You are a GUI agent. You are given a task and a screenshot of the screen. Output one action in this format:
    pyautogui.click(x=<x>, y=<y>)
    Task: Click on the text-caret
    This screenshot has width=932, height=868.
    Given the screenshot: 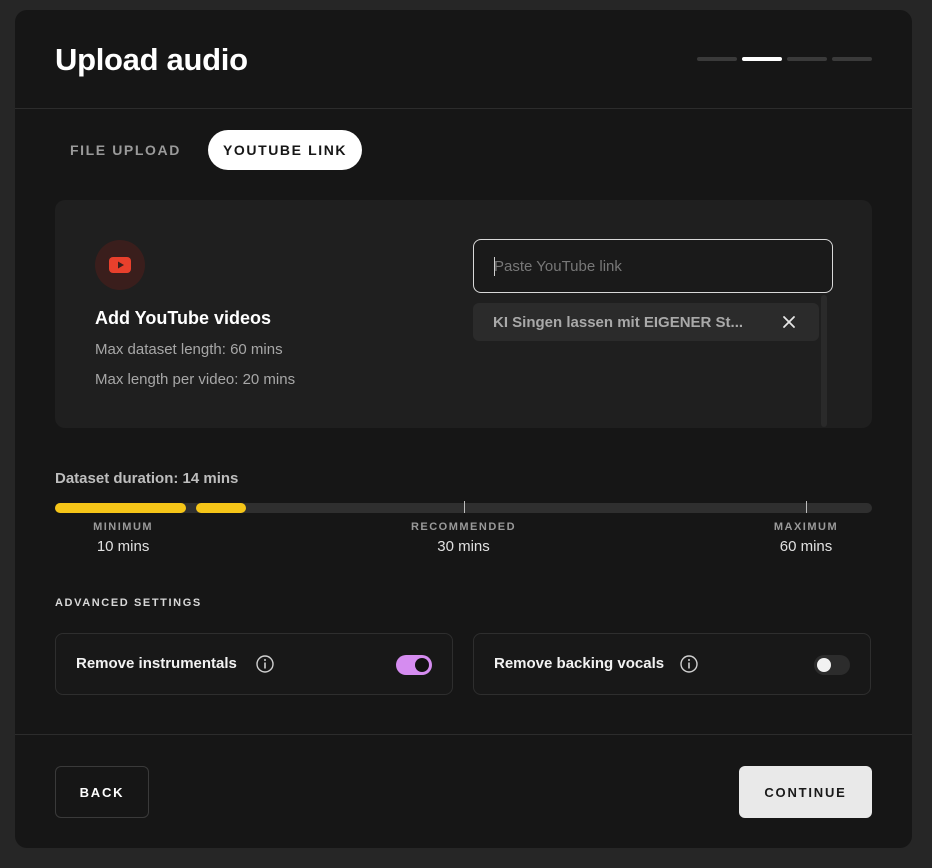 What is the action you would take?
    pyautogui.click(x=494, y=266)
    